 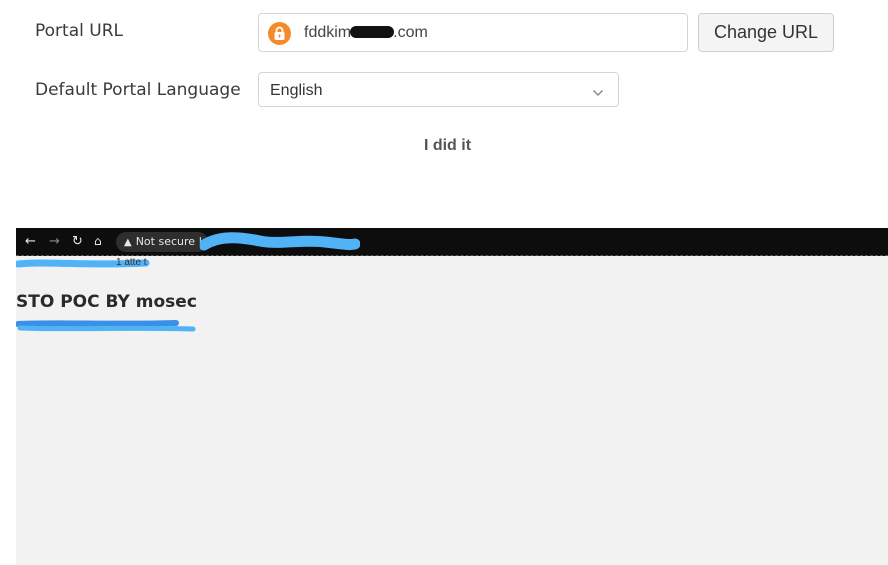 I want to click on caption-text: I did it, so click(x=447, y=145).